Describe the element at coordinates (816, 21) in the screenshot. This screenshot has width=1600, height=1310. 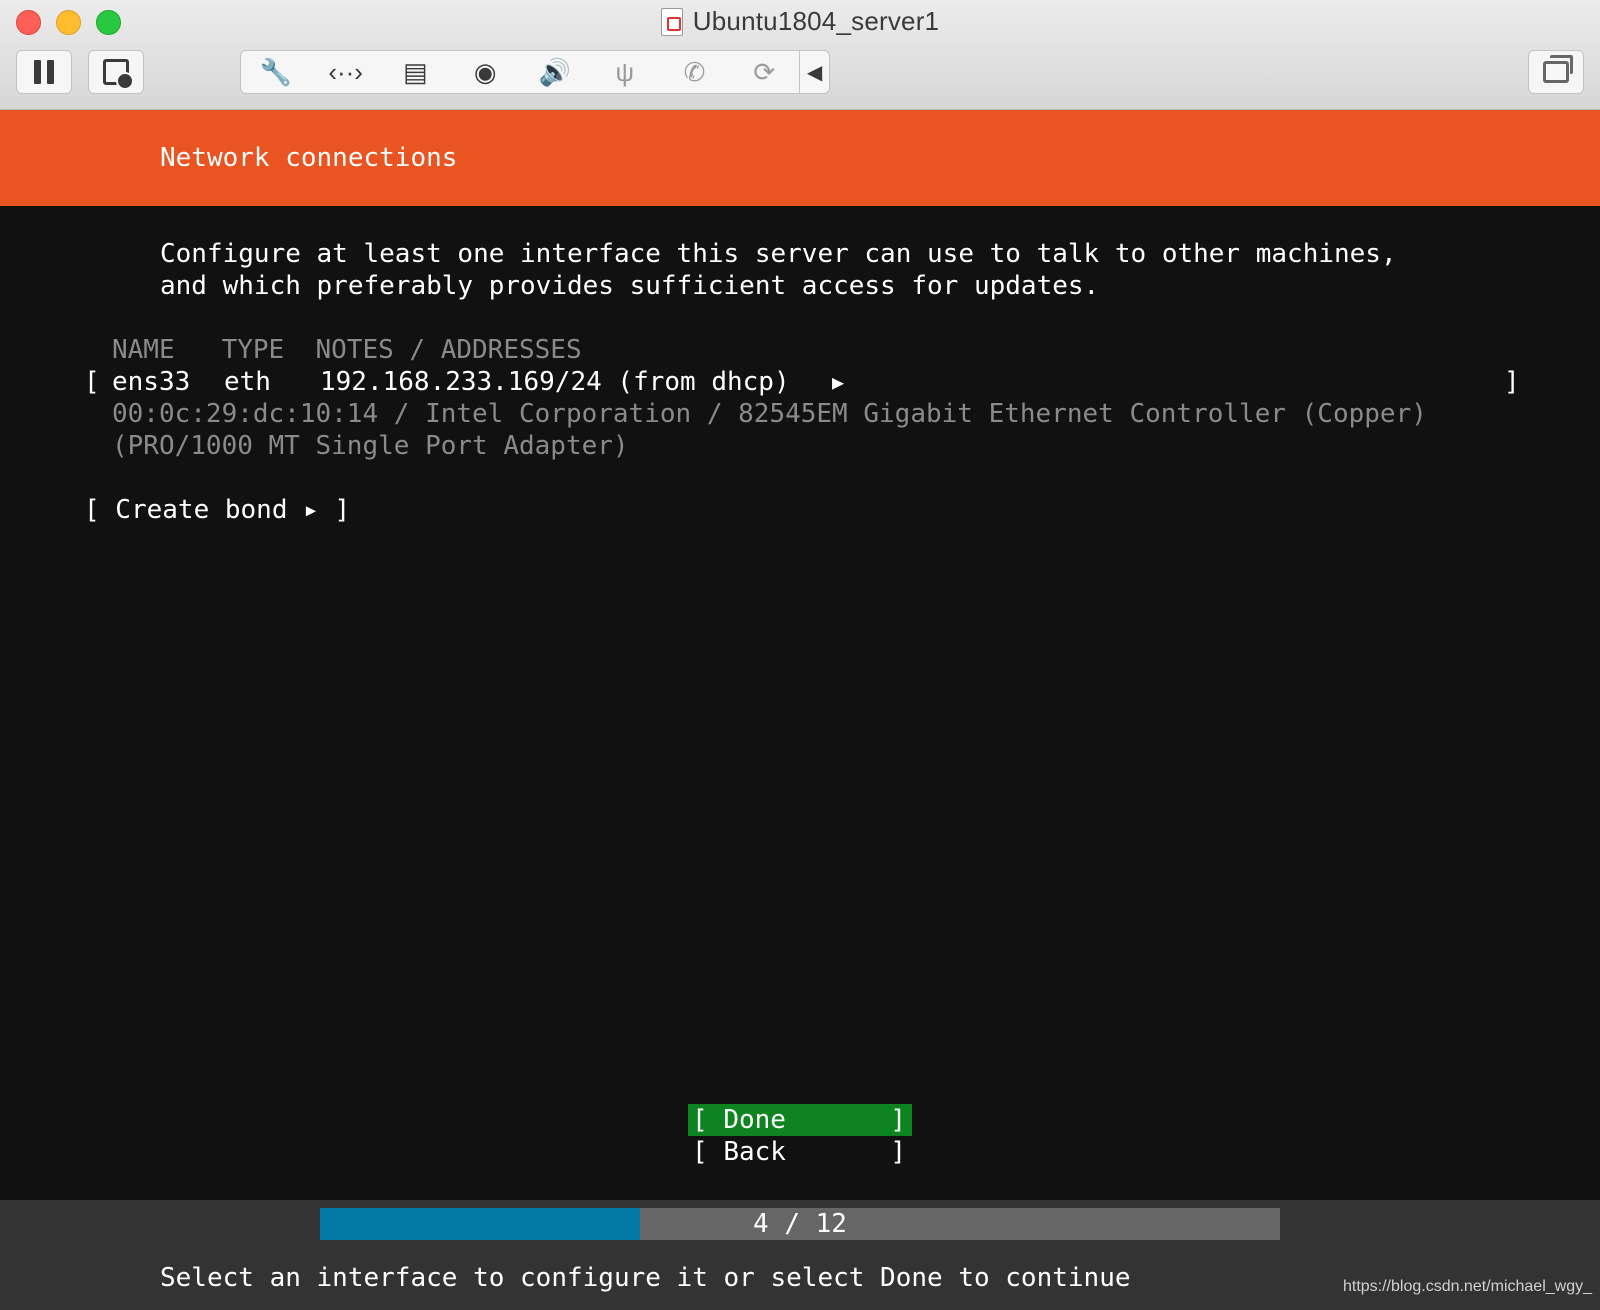
I see `window-title: Ubuntu1804_server1` at that location.